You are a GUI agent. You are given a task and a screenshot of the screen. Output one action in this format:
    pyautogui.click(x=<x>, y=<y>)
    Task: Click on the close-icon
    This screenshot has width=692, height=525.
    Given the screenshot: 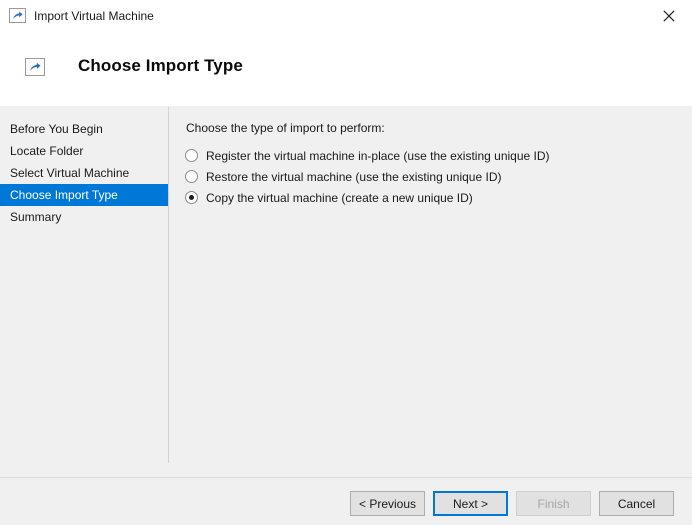 What is the action you would take?
    pyautogui.click(x=669, y=15)
    